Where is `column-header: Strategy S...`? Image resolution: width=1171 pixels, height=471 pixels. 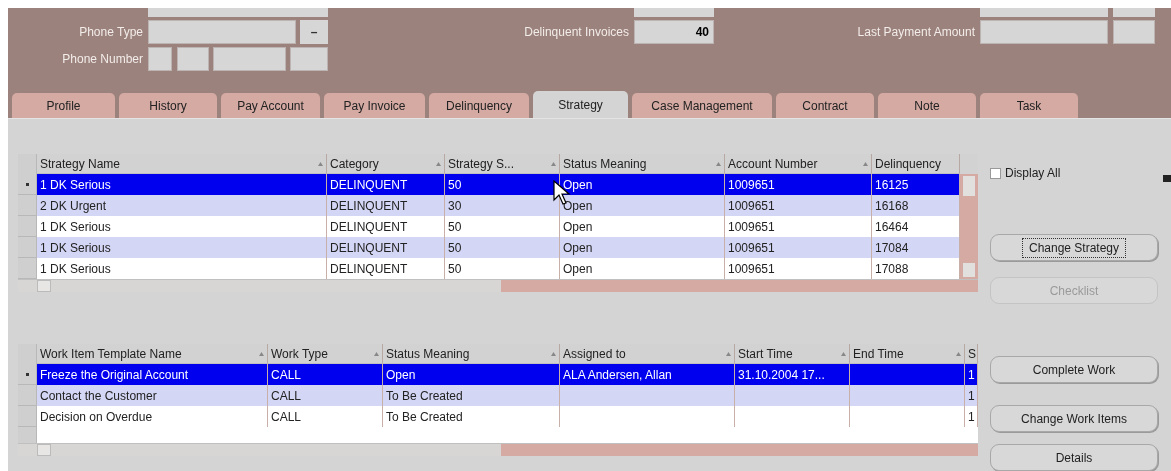 column-header: Strategy S... is located at coordinates (502, 164).